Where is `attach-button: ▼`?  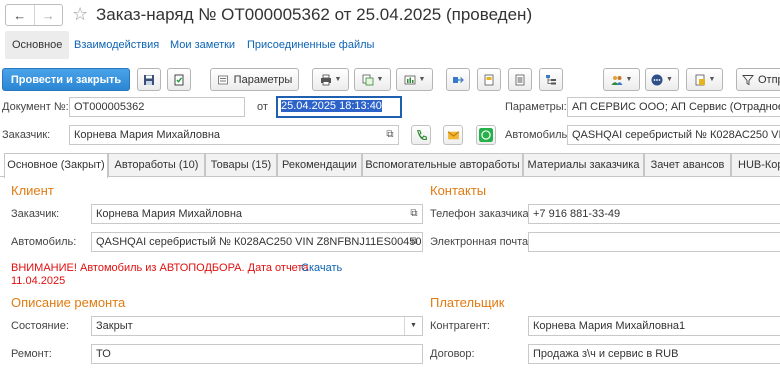
attach-button: ▼ is located at coordinates (704, 79).